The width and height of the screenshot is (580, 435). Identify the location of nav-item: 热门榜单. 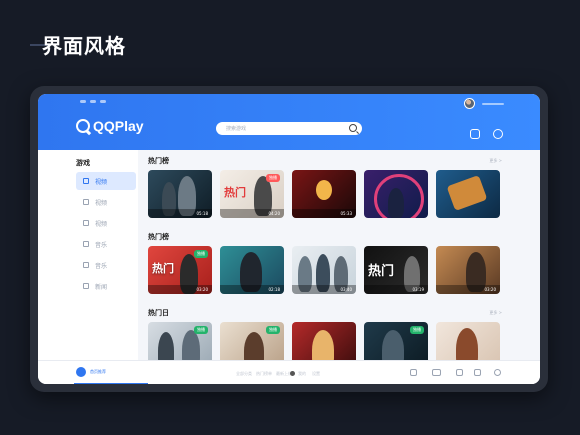
(264, 374).